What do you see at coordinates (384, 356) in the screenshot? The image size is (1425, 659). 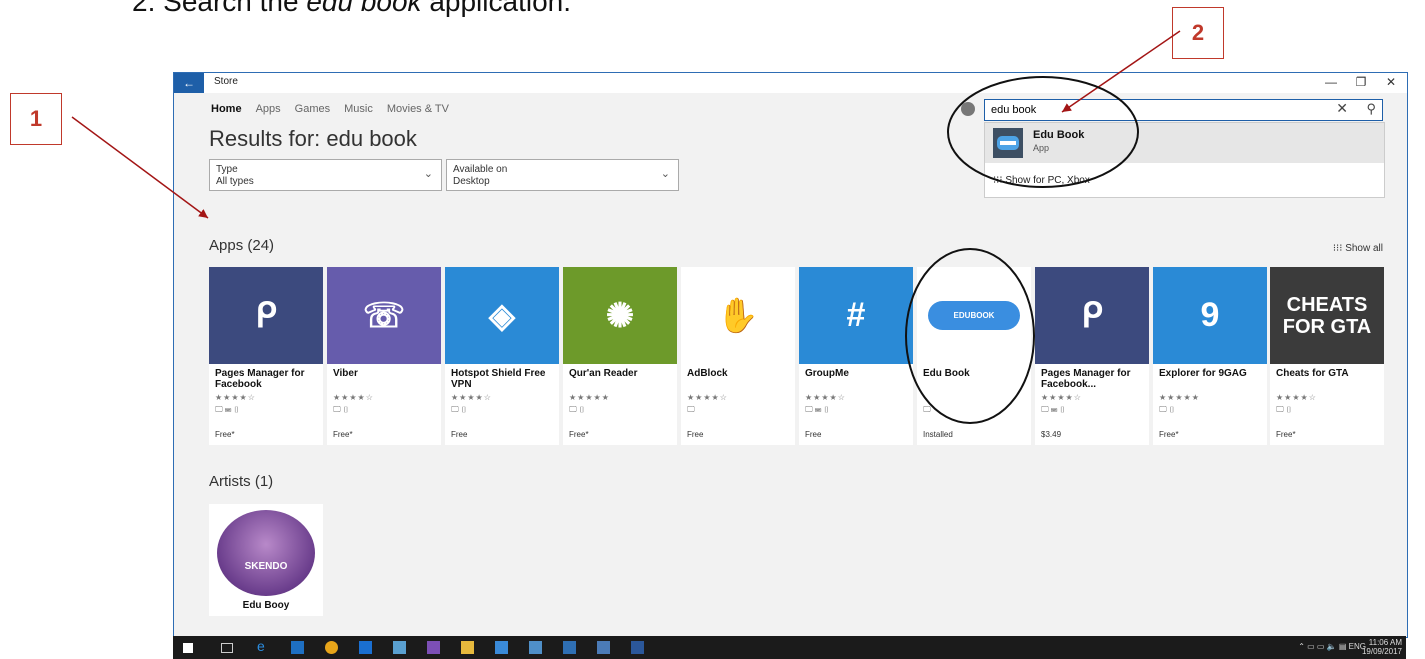 I see `app-tile: ☏ Viber ★★★★☆ 🖵 ▯ Free*` at bounding box center [384, 356].